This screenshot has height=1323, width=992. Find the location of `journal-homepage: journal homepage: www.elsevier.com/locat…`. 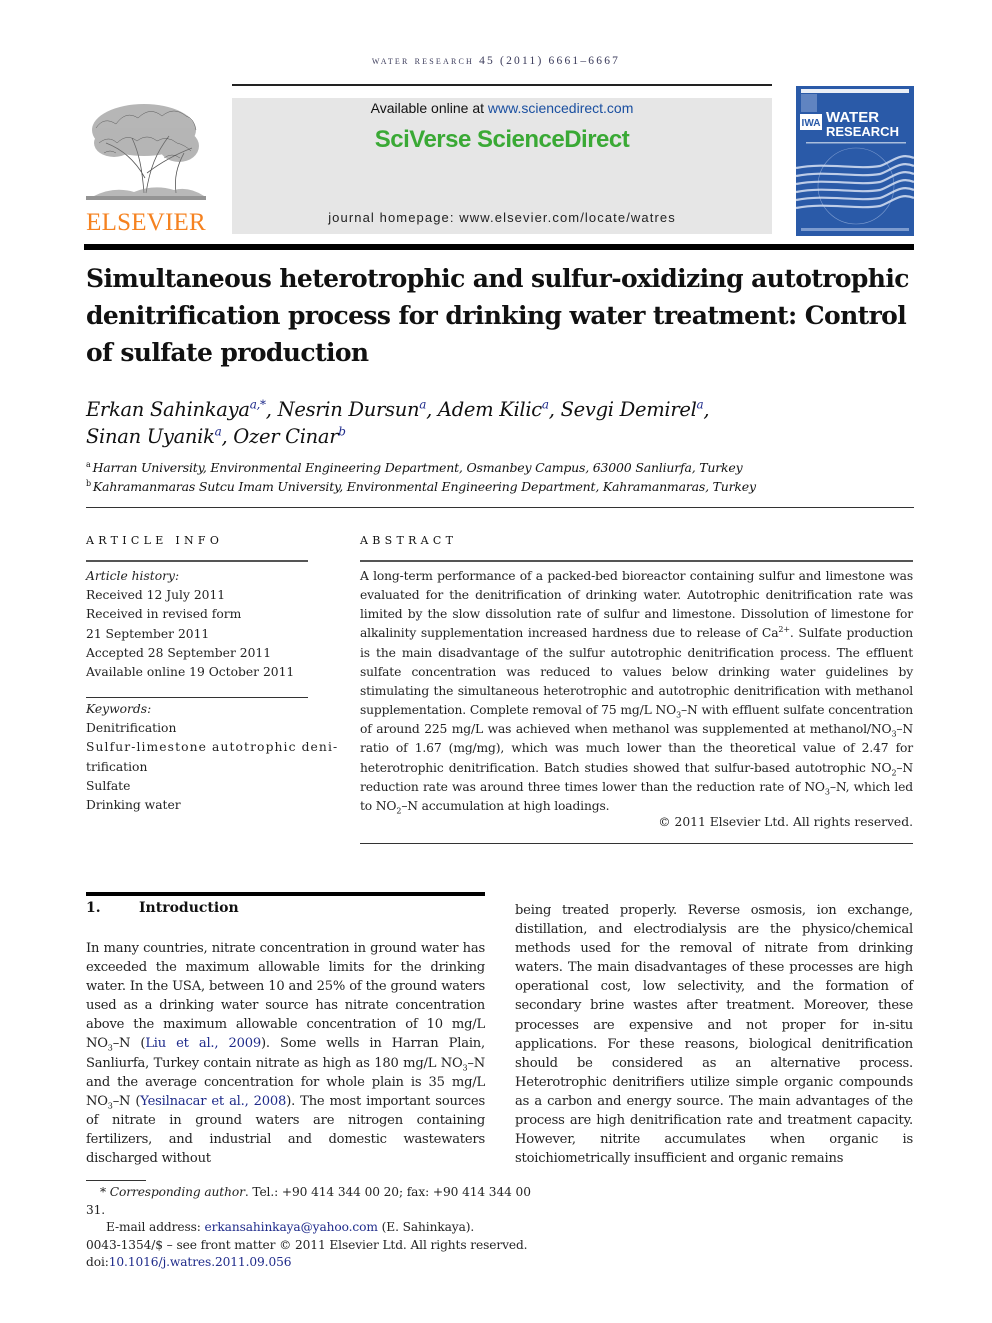

journal-homepage: journal homepage: www.elsevier.com/locat… is located at coordinates (502, 217).